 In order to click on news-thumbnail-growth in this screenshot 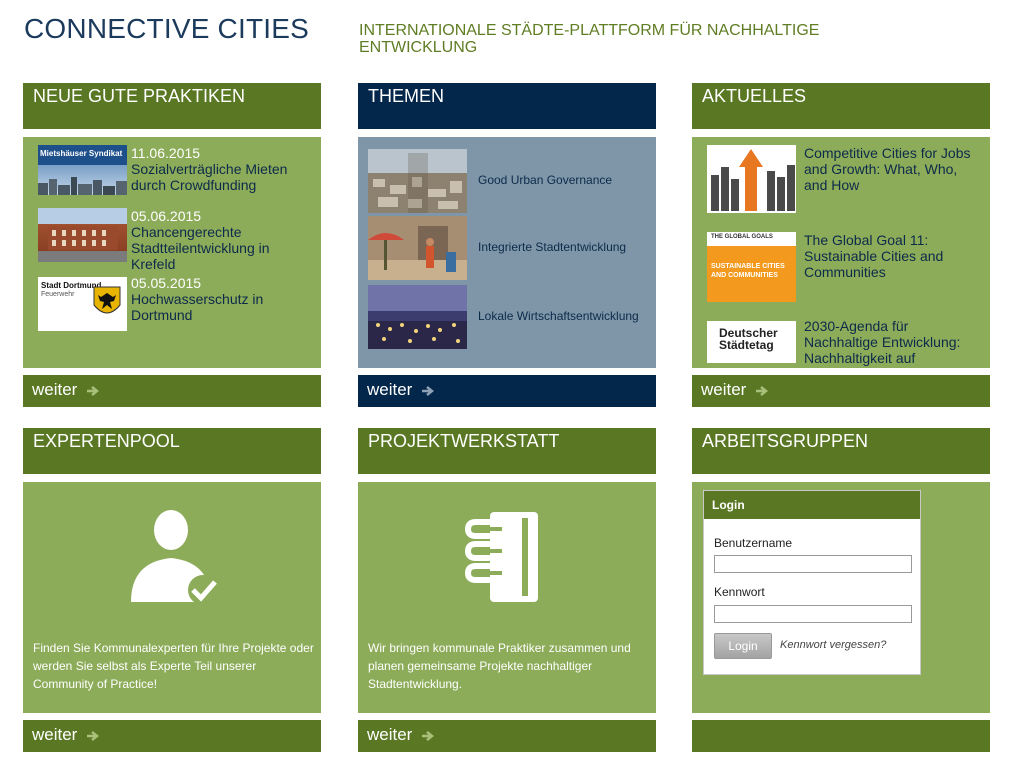, I will do `click(751, 179)`.